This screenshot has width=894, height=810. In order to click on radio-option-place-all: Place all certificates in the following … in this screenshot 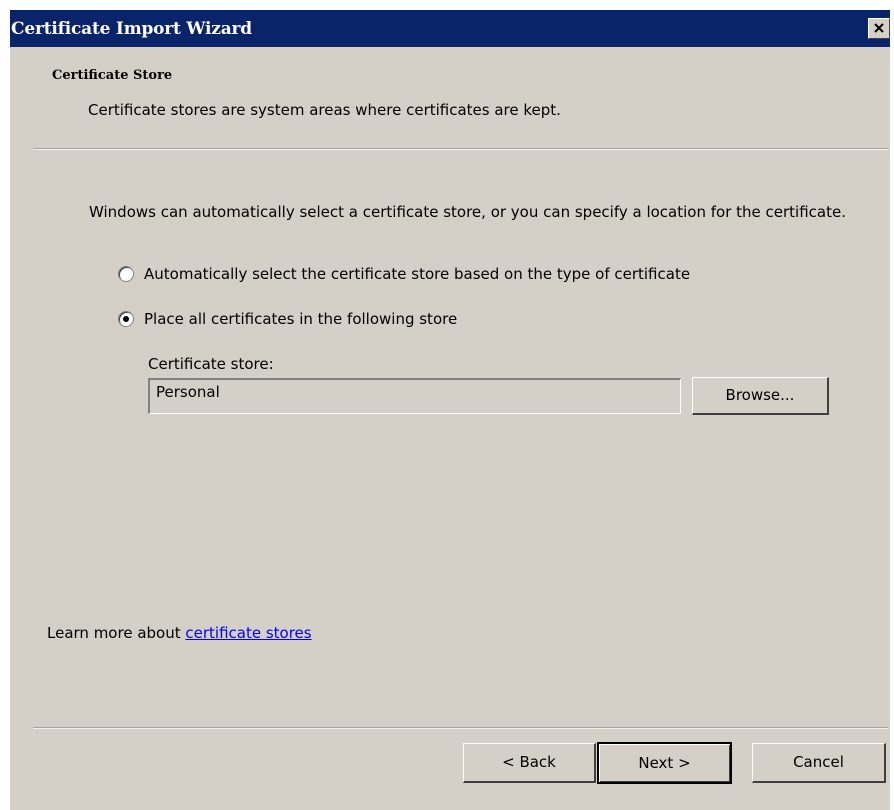, I will do `click(287, 319)`.